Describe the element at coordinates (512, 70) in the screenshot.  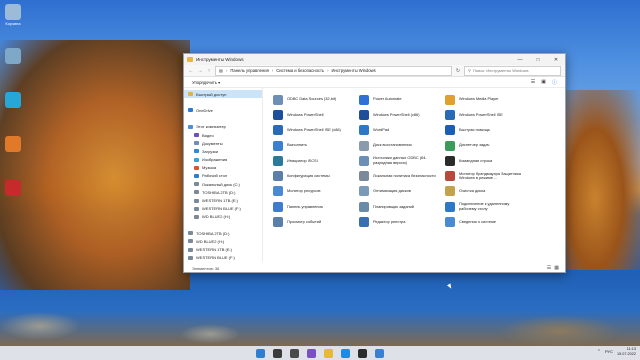
I see `search-input: ⚲ Поиск: Инструменты Windows` at that location.